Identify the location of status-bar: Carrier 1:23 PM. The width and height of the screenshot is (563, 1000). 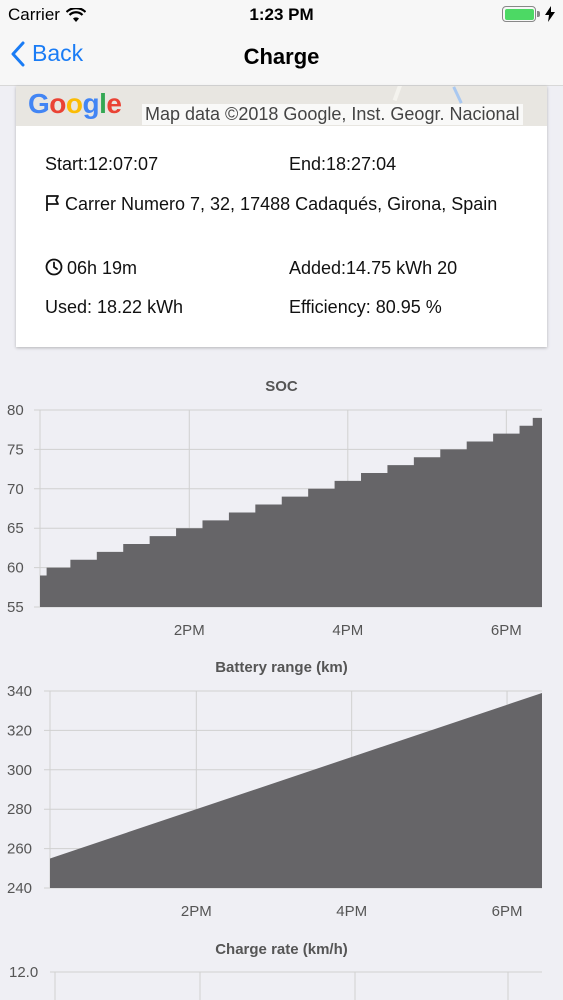
(281, 15).